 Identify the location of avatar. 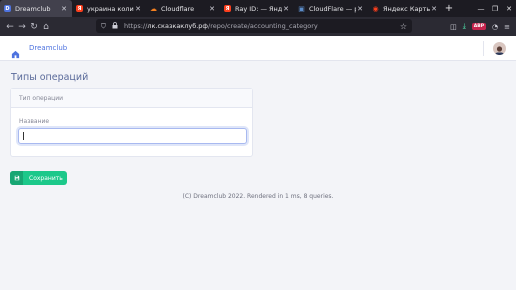
(499, 48).